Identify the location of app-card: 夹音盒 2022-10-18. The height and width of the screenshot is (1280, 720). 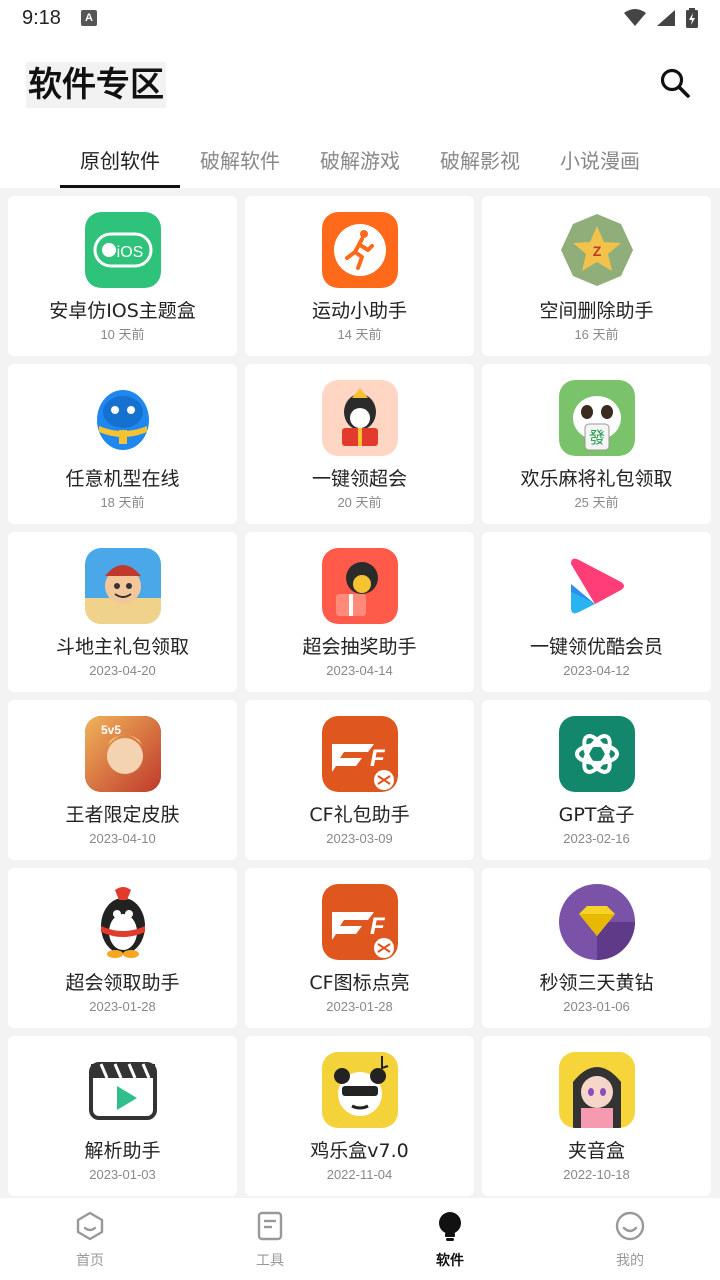
(596, 1116).